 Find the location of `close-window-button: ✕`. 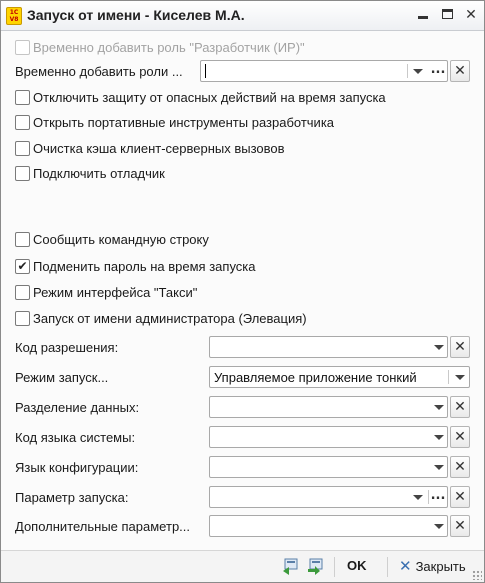

close-window-button: ✕ is located at coordinates (471, 15).